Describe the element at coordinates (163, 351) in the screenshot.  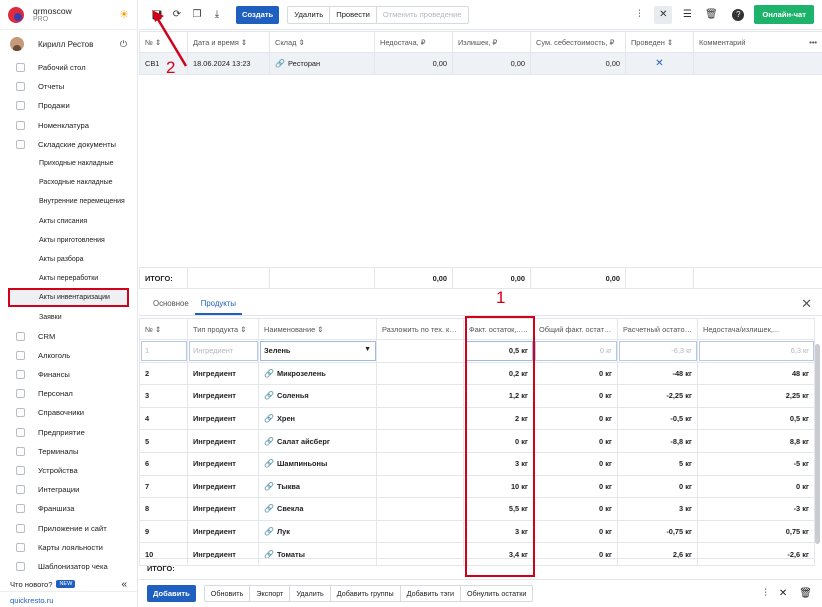
I see `product-number: 1` at that location.